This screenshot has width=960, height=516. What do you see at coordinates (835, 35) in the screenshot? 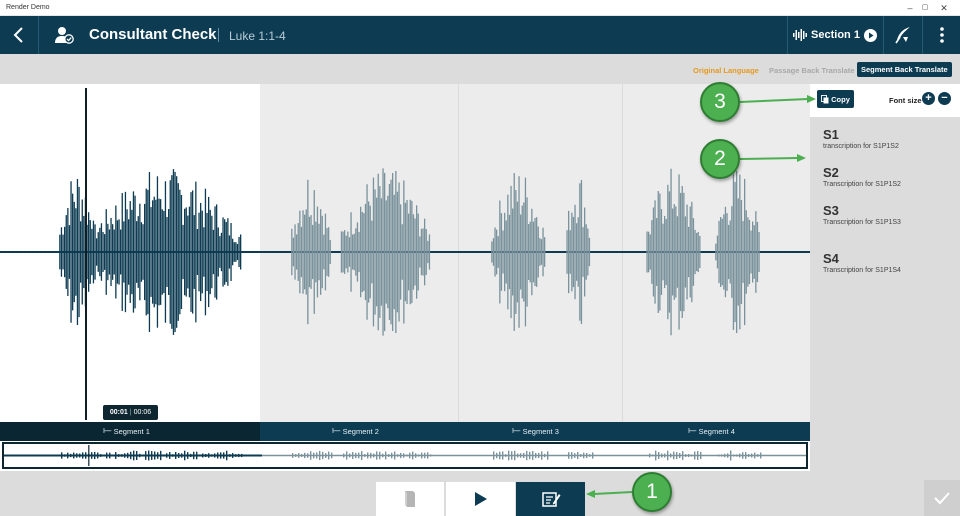
I see `section-play-button: Section 1` at bounding box center [835, 35].